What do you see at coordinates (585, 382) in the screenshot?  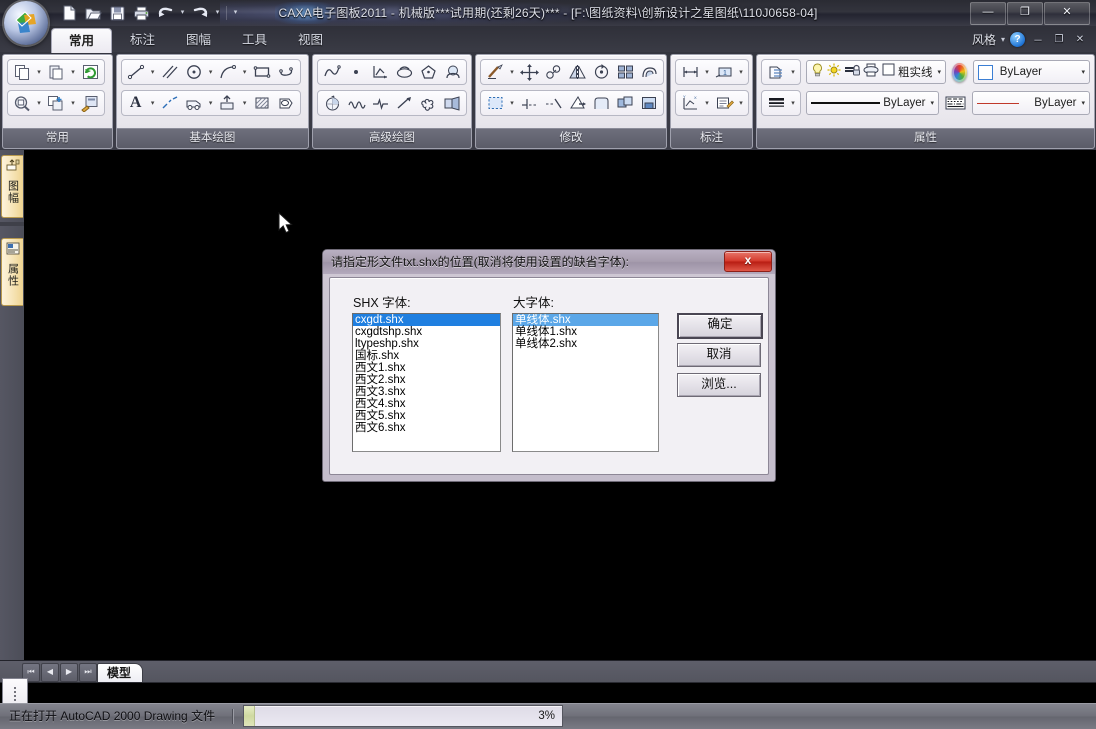 I see `big-font-listbox: 单线体.shx 单线体1.shx 单线体2.shx` at bounding box center [585, 382].